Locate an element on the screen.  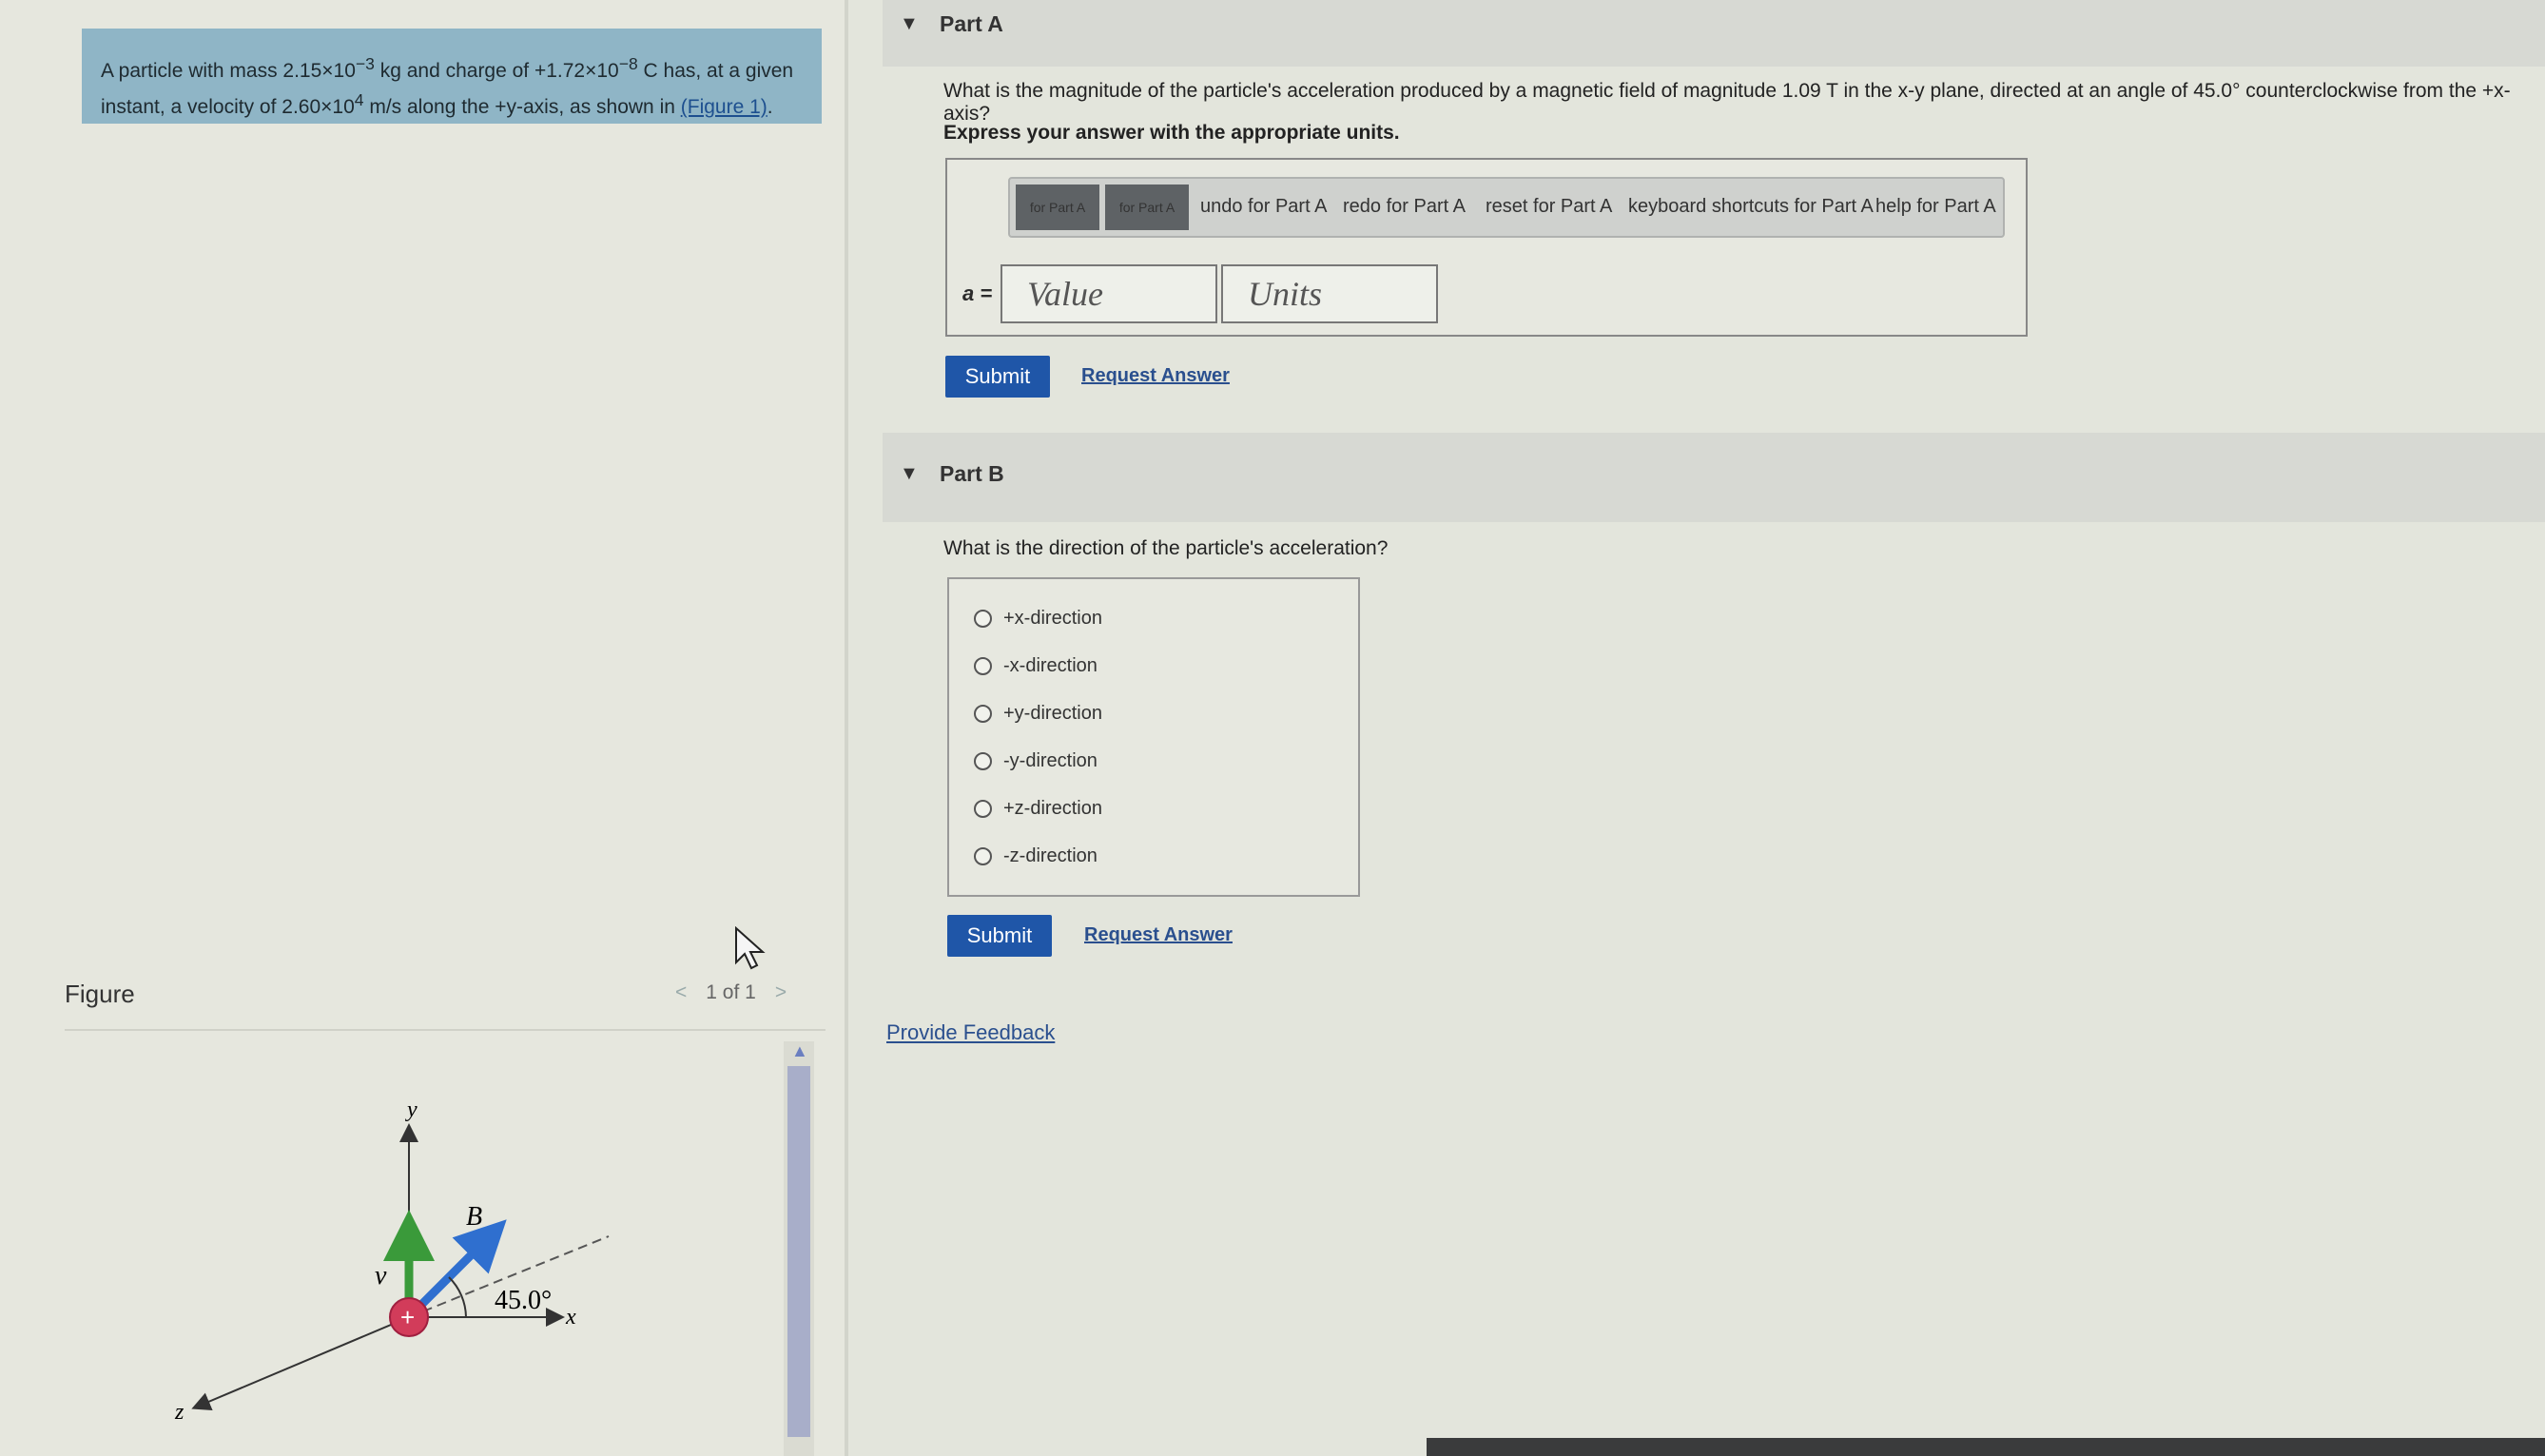
part-a-title: Part A is located at coordinates (972, 23).